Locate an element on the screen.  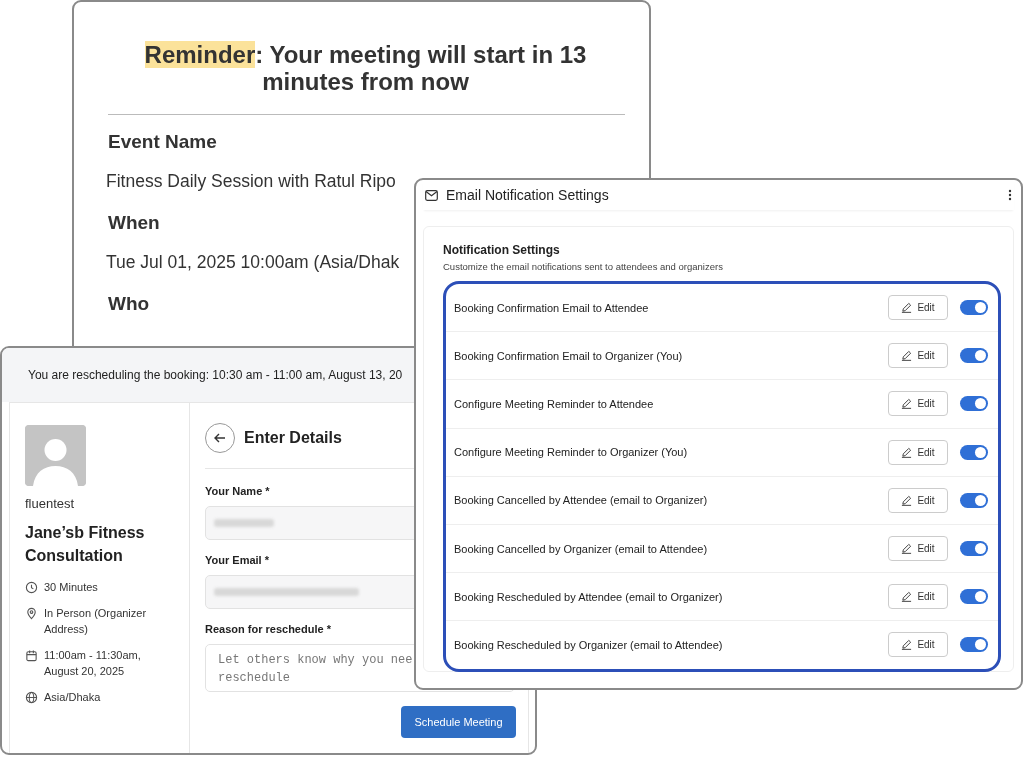
arrow-left-icon is located at coordinates (220, 438).